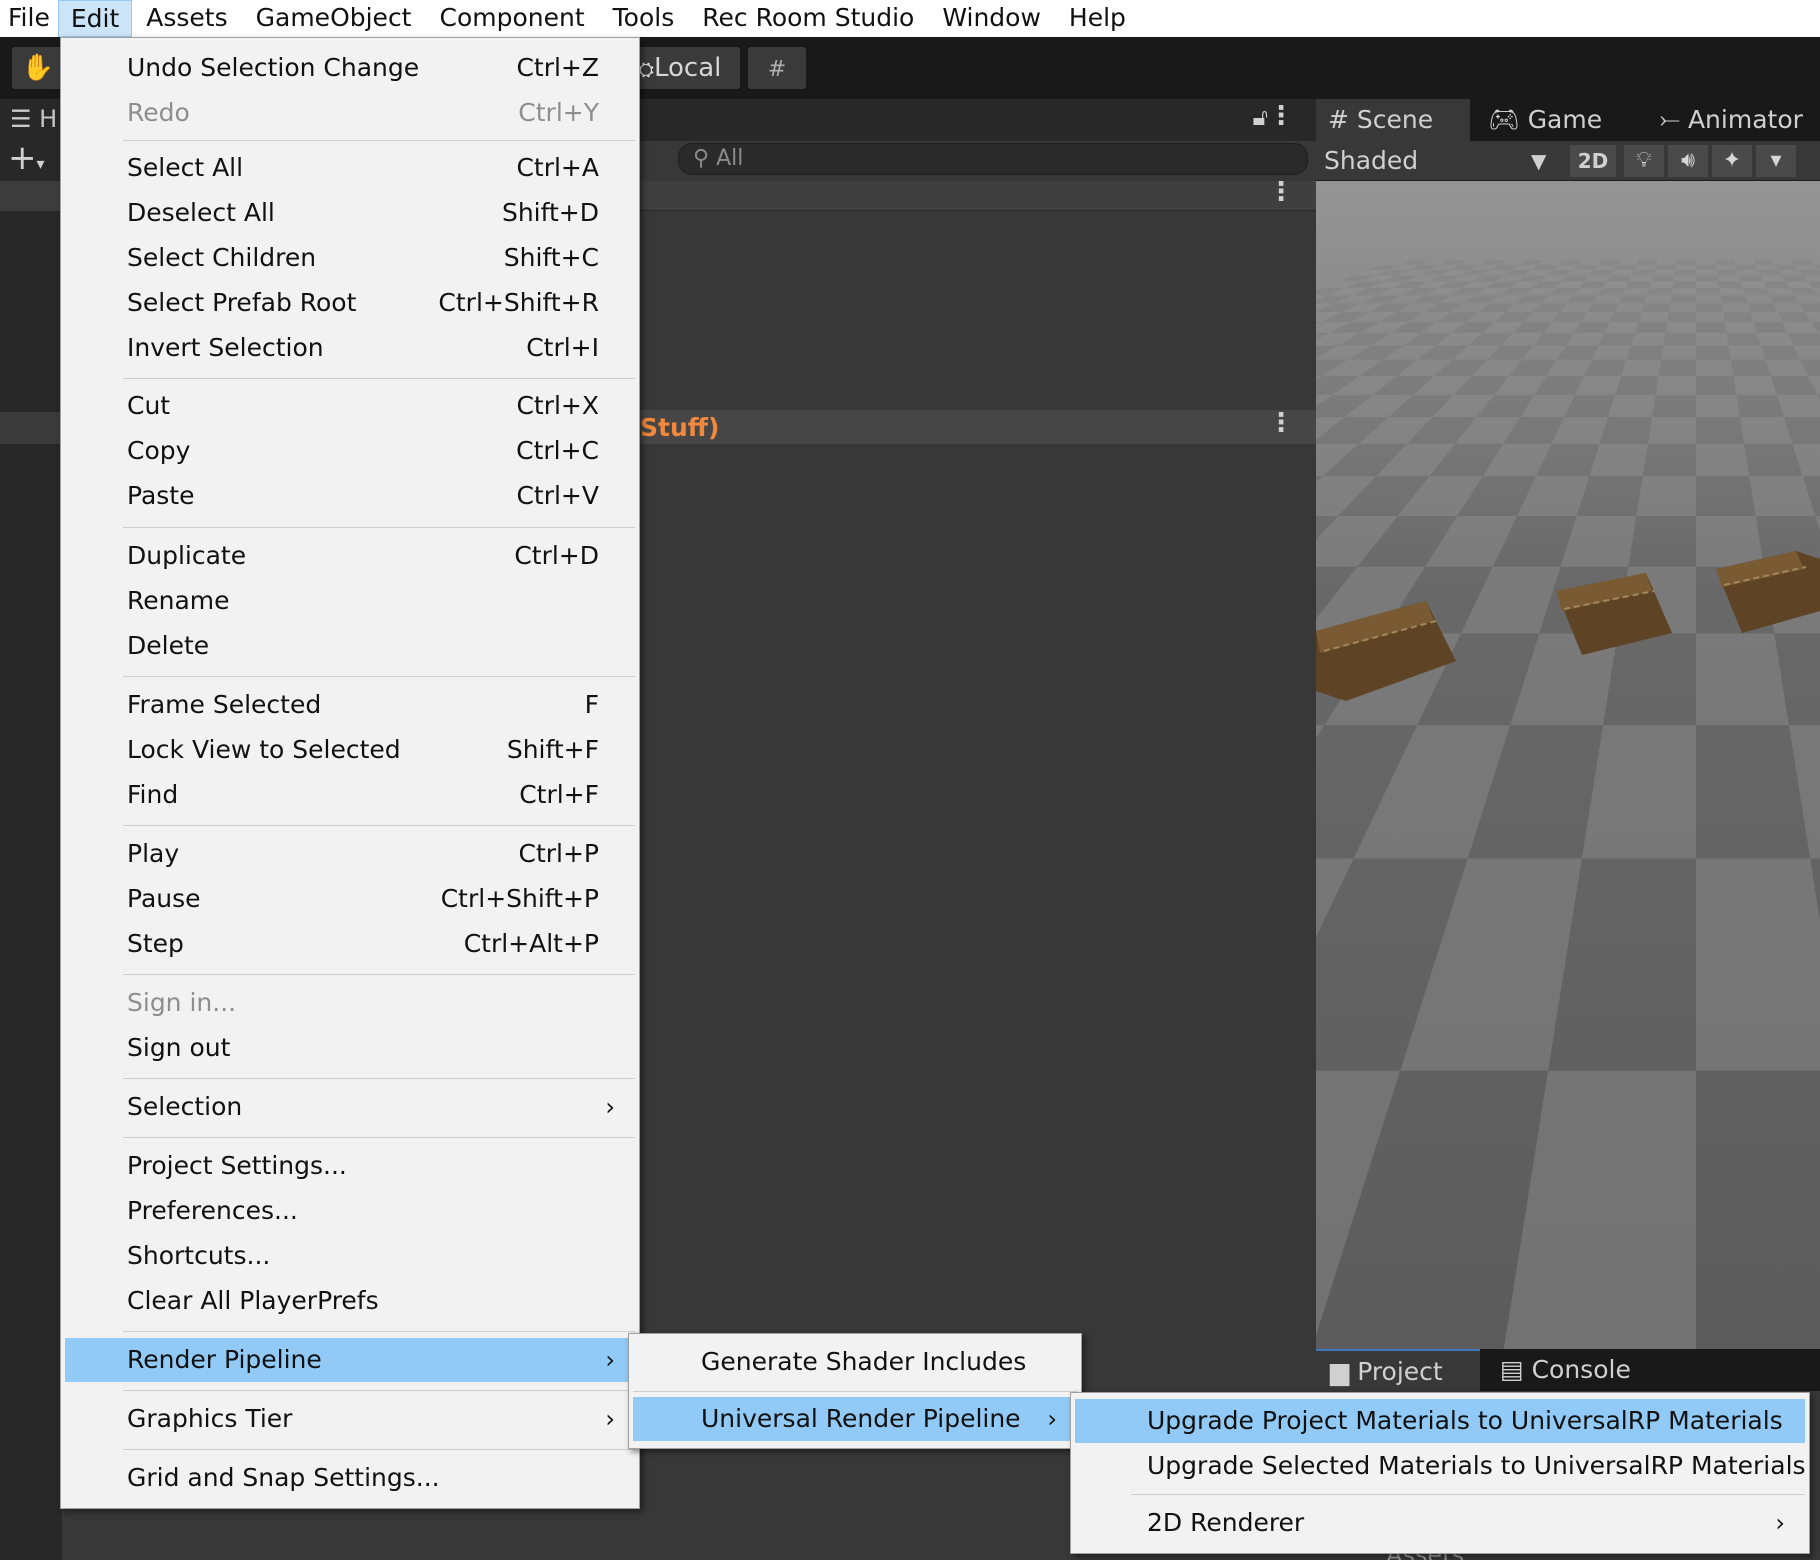  What do you see at coordinates (164, 898) in the screenshot?
I see `menu-item-label: Pause` at bounding box center [164, 898].